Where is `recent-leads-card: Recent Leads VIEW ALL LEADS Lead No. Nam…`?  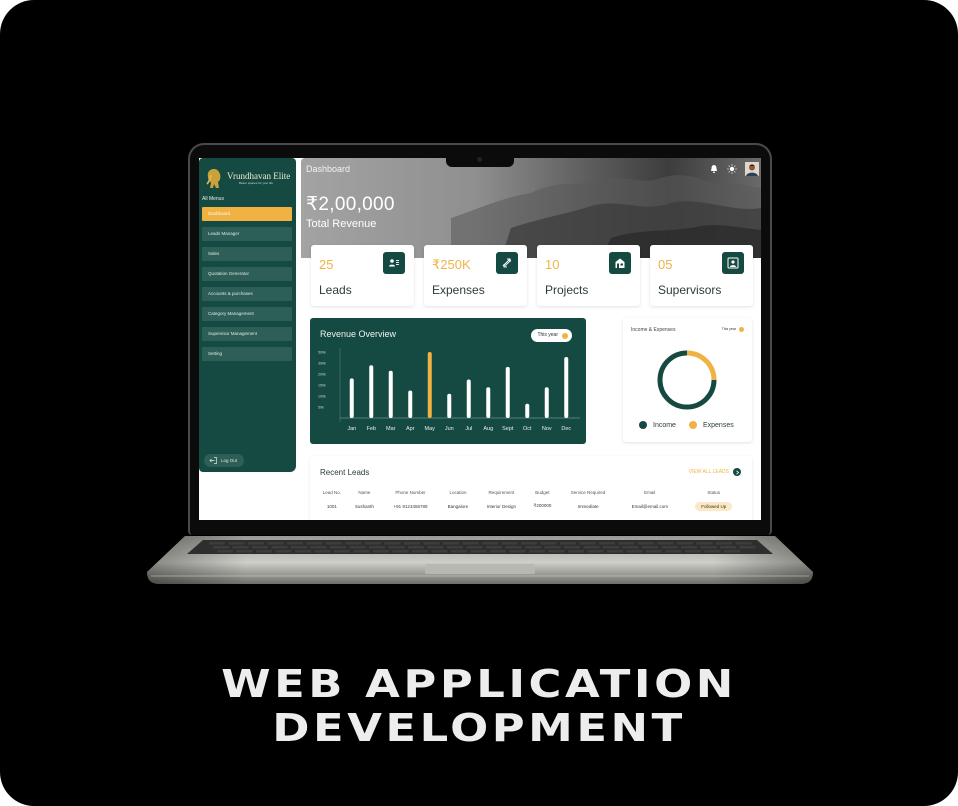 recent-leads-card: Recent Leads VIEW ALL LEADS Lead No. Nam… is located at coordinates (531, 488).